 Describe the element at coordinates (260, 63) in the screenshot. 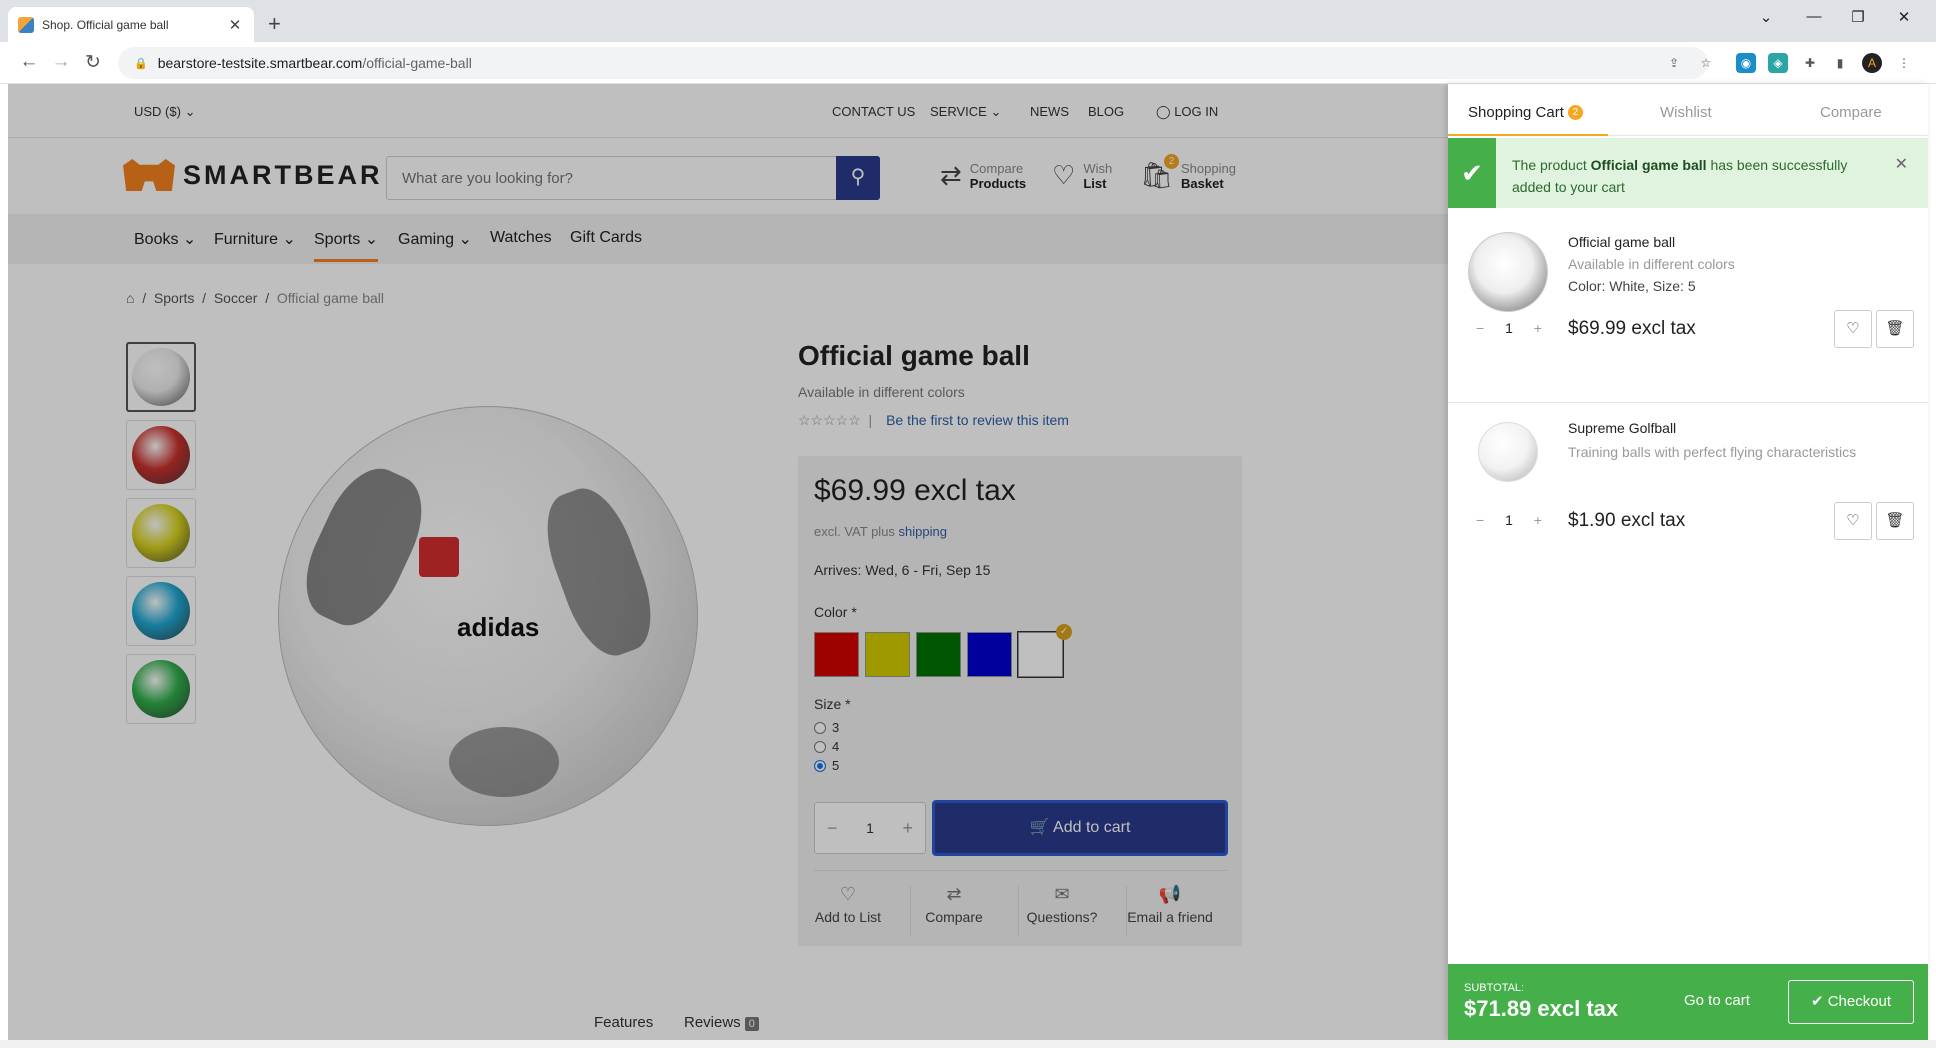

I see `url-host: bearstore-testsite.smartbear.com` at that location.